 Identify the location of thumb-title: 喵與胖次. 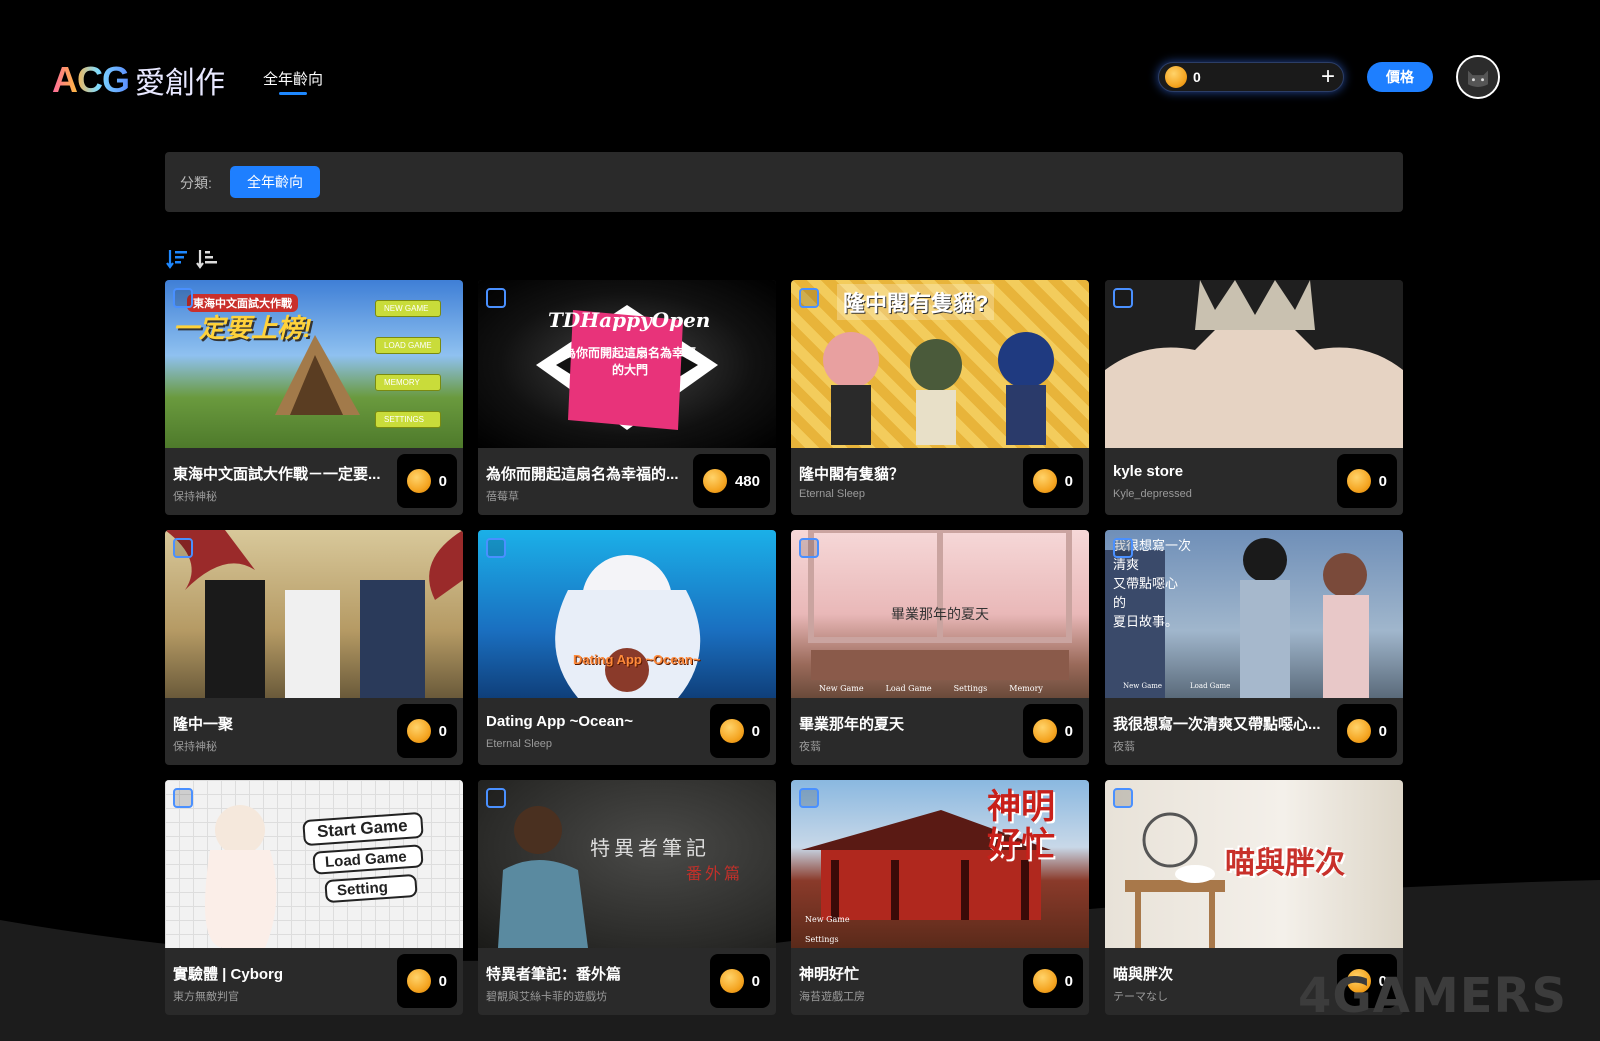
(1285, 863).